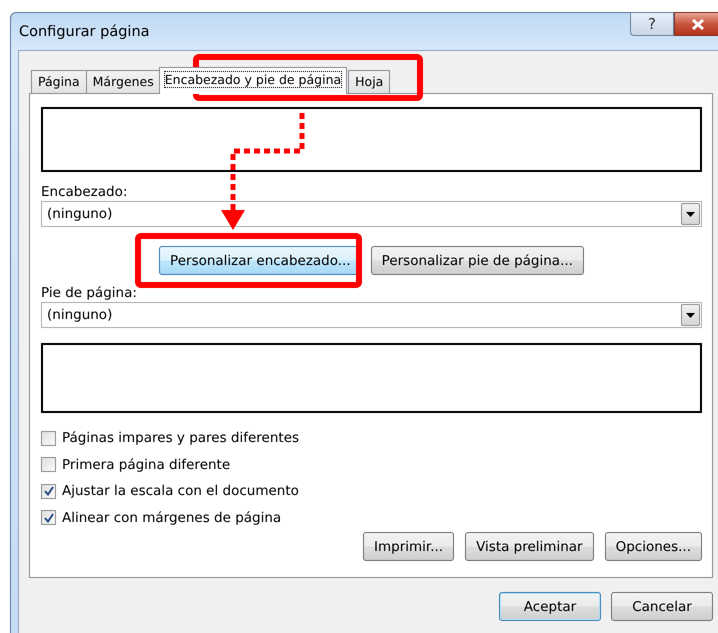  What do you see at coordinates (529, 546) in the screenshot?
I see `panel-button: Vista preliminar` at bounding box center [529, 546].